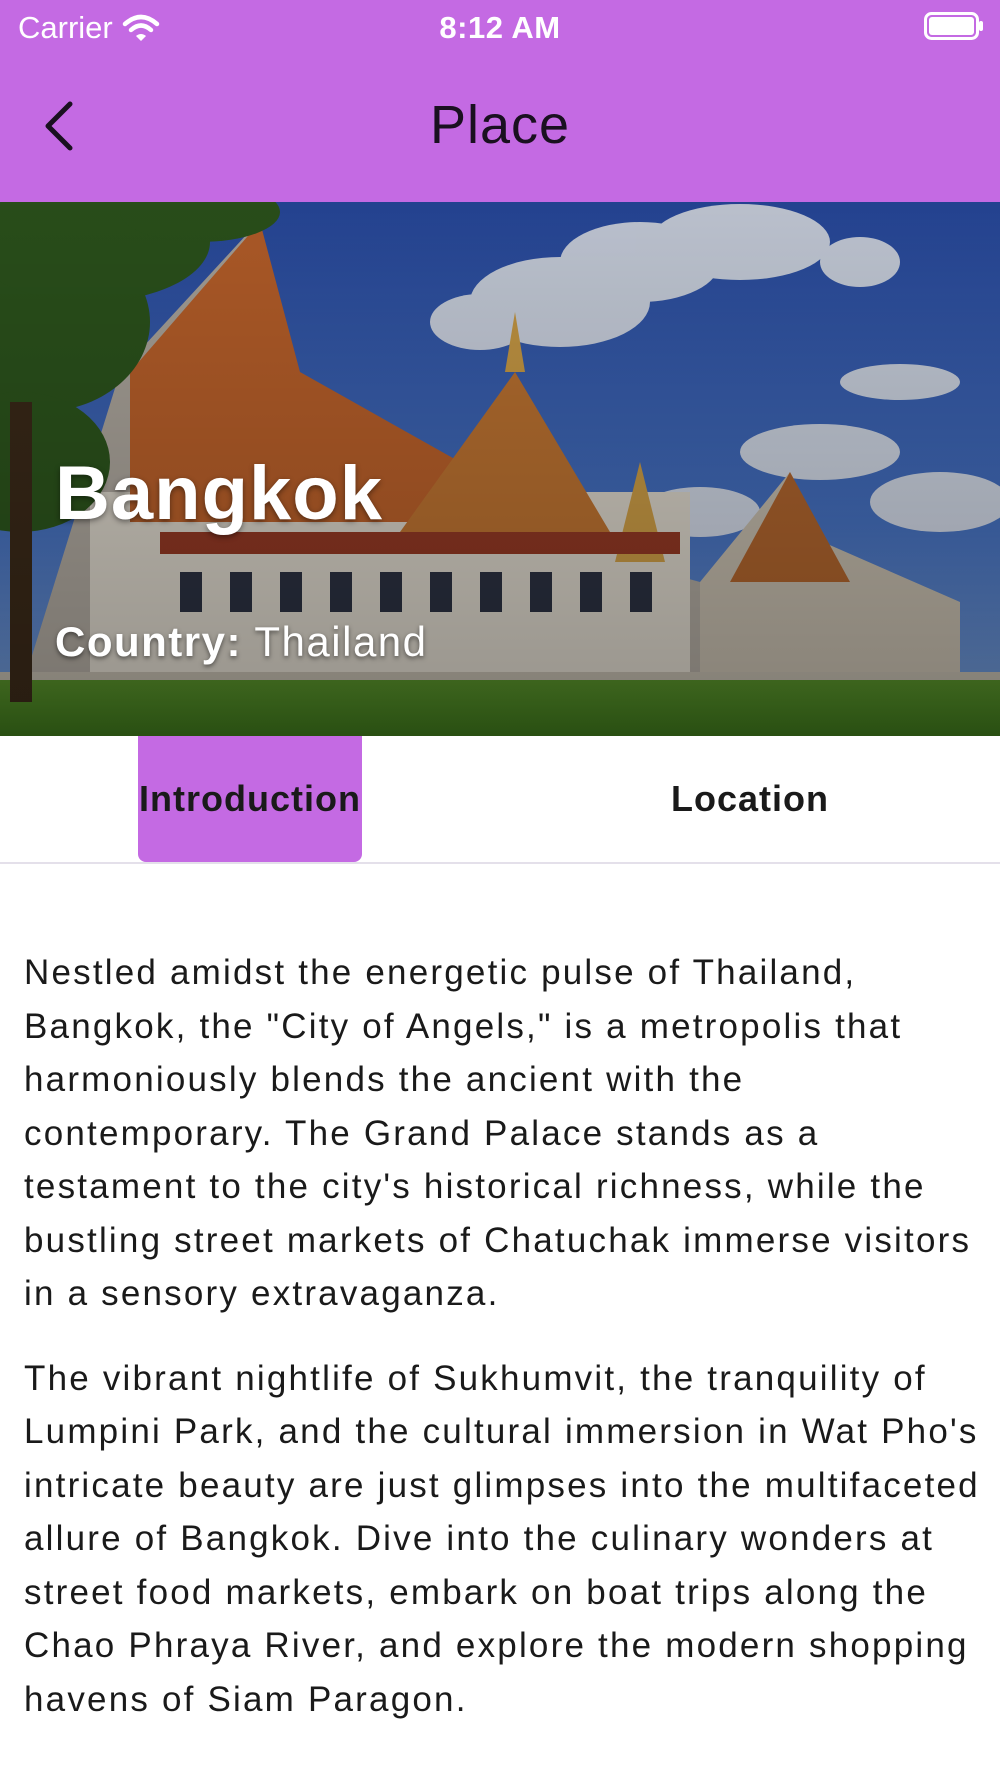 The height and width of the screenshot is (1778, 1000). I want to click on tab-introduction: Introduction, so click(250, 799).